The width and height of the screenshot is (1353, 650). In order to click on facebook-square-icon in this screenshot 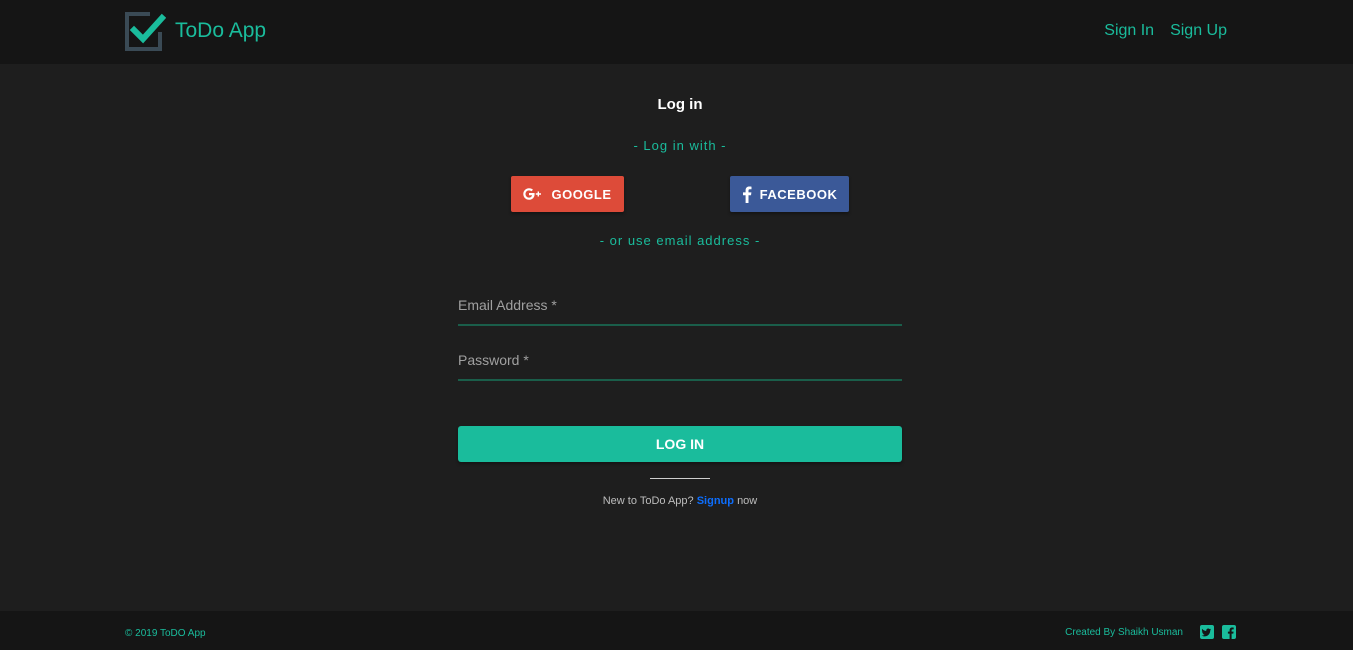, I will do `click(1229, 632)`.